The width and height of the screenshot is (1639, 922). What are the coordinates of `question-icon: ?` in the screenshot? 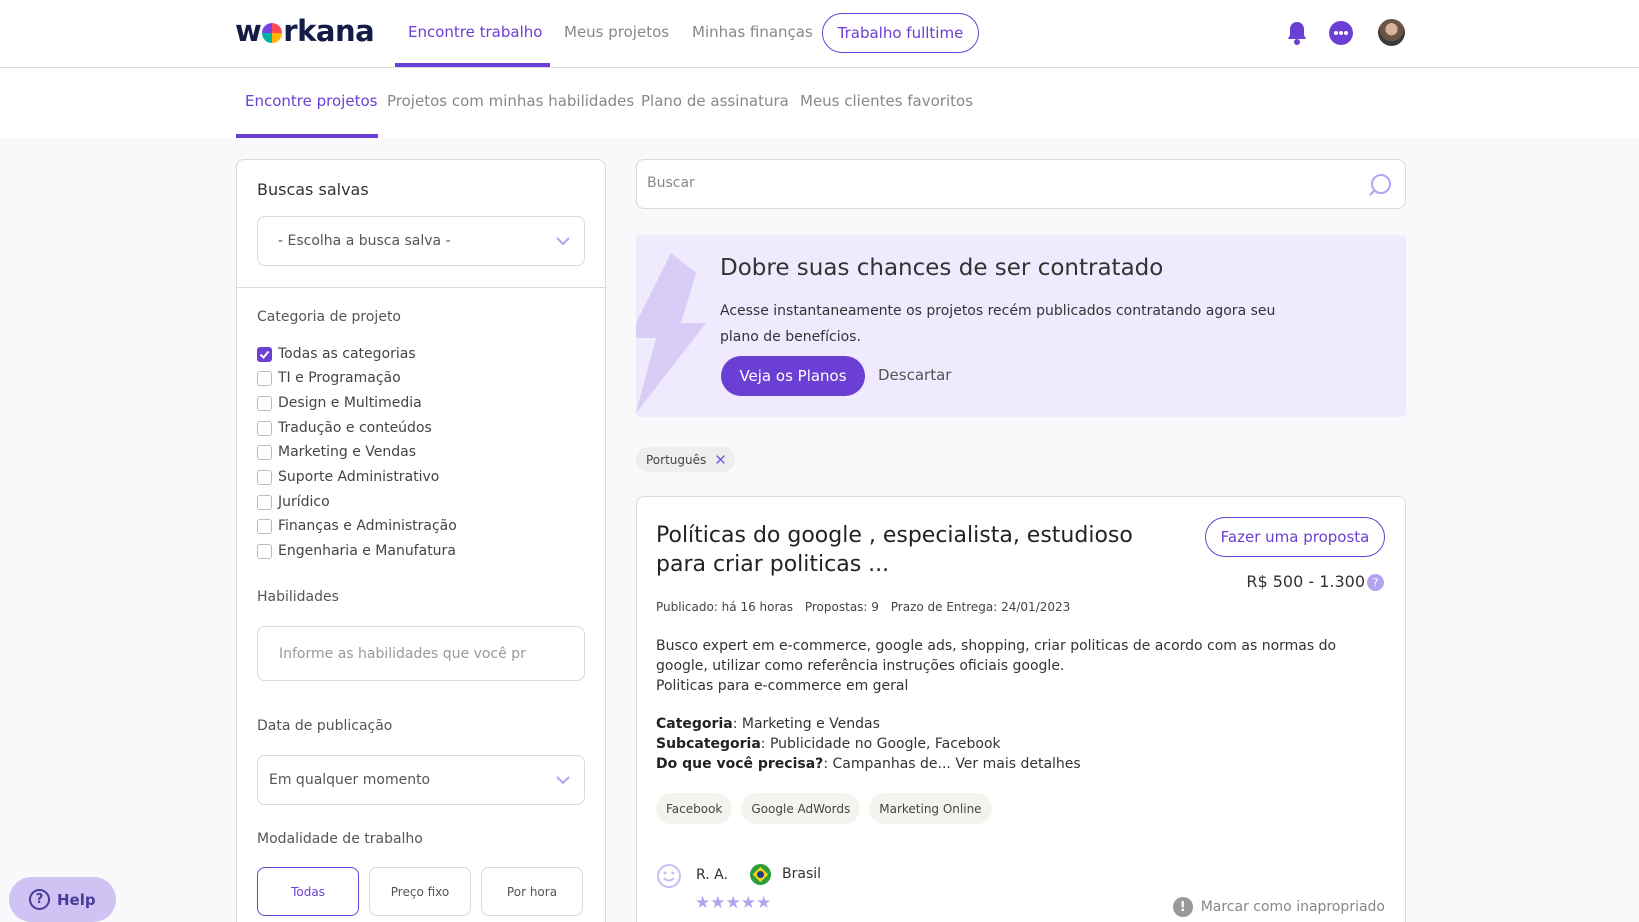 It's located at (39, 899).